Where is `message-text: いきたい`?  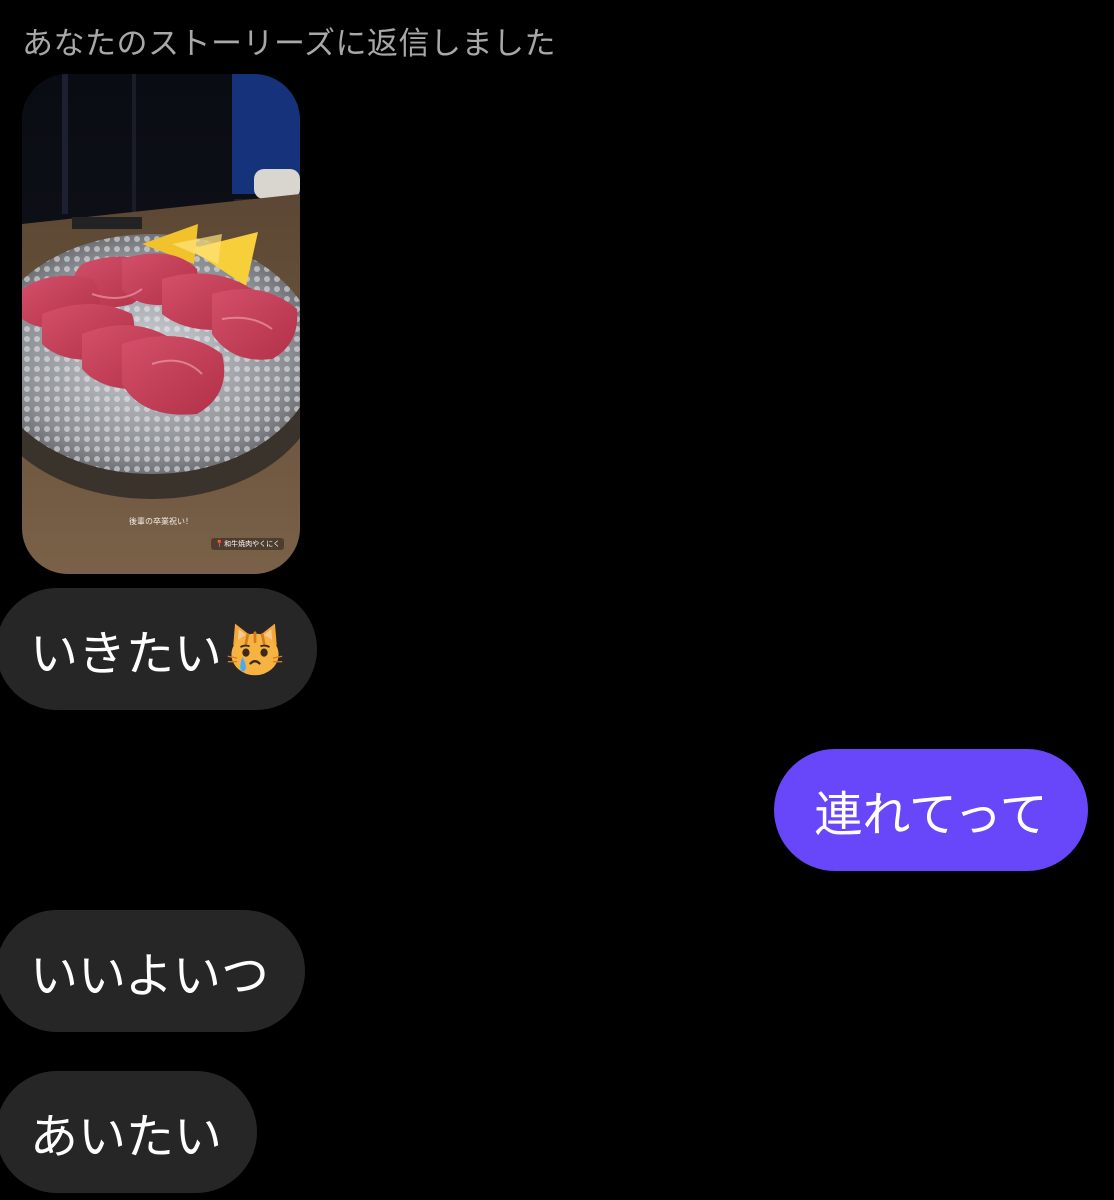
message-text: いきたい is located at coordinates (126, 654).